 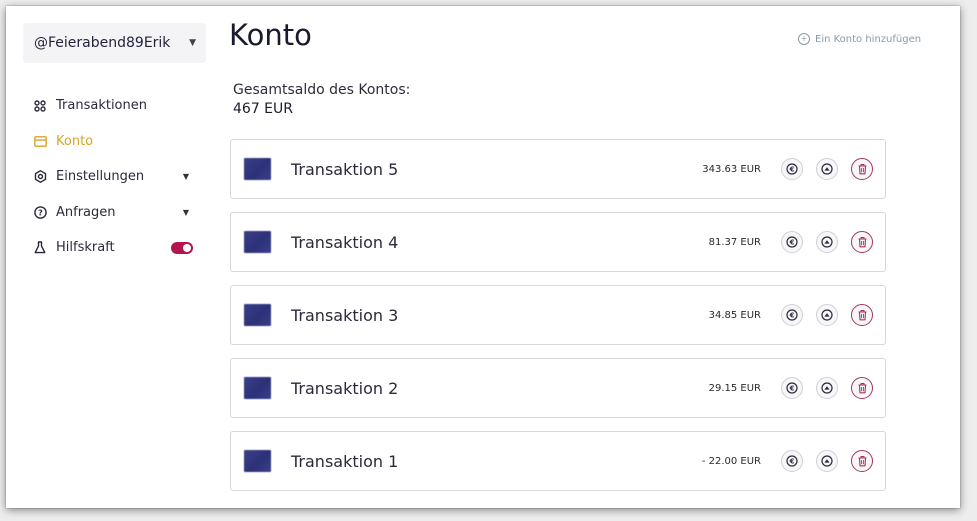 I want to click on sidebar-item-anfragen: ? Anfragen ▼, so click(x=113, y=213).